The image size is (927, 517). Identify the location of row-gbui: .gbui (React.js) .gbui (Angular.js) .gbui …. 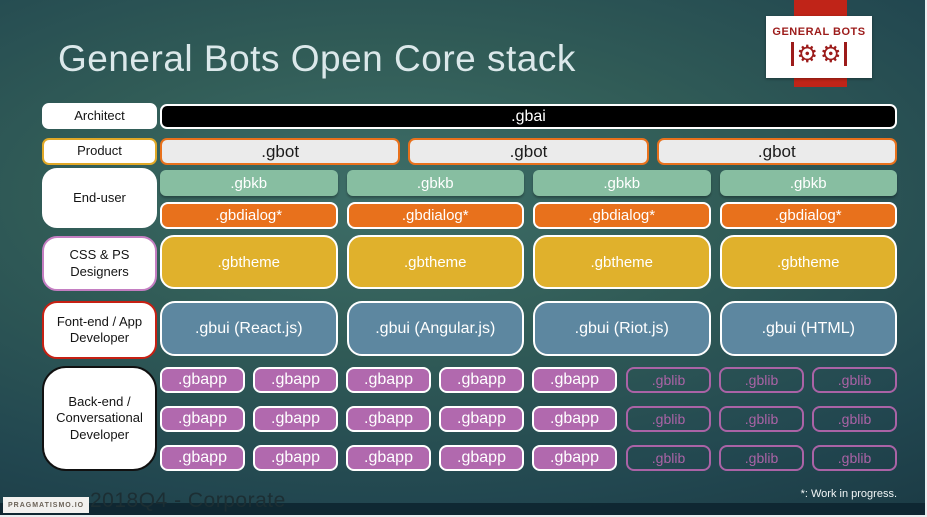
(528, 328).